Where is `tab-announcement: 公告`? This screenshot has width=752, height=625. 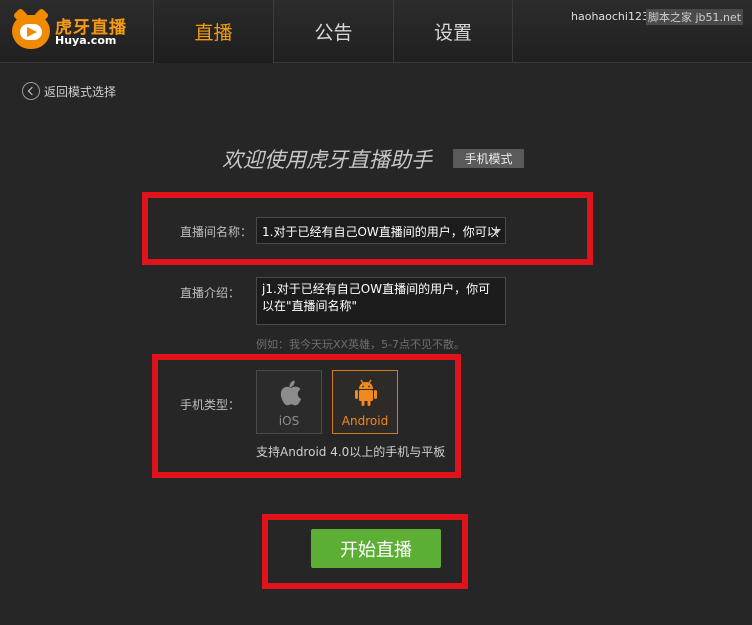
tab-announcement: 公告 is located at coordinates (333, 31).